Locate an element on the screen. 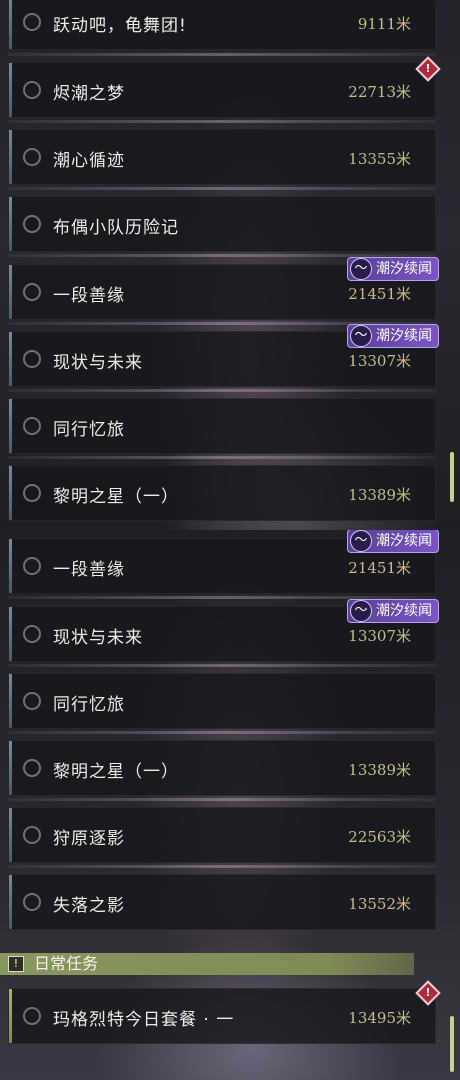  quest-distance: 22713米 is located at coordinates (379, 92).